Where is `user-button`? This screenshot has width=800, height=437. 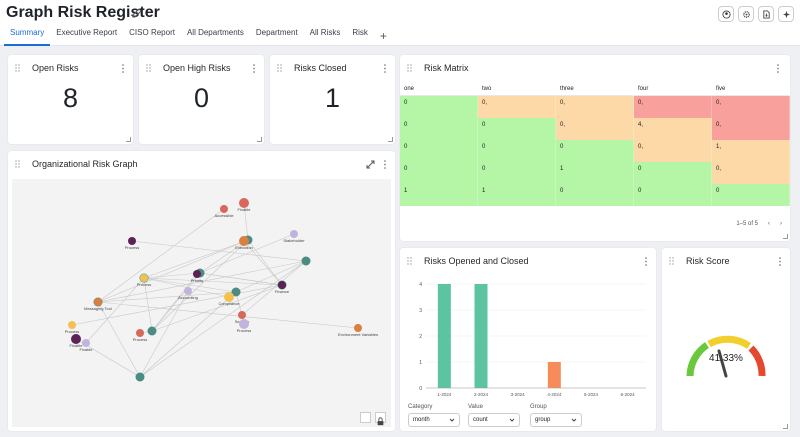
user-button is located at coordinates (726, 14).